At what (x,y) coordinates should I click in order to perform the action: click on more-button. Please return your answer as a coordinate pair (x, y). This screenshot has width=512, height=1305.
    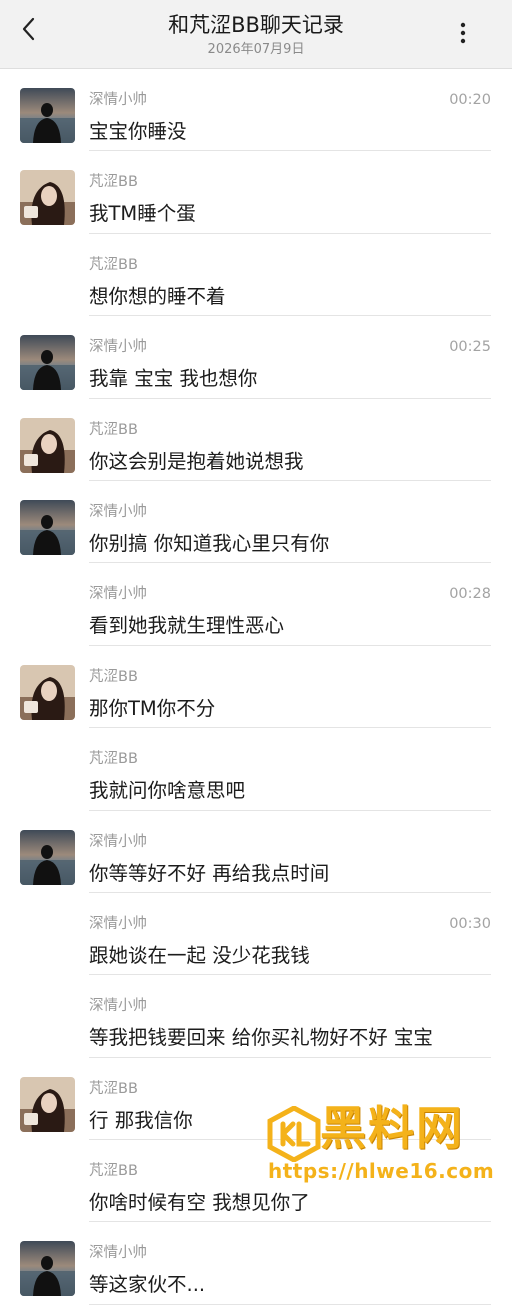
    Looking at the image, I should click on (463, 33).